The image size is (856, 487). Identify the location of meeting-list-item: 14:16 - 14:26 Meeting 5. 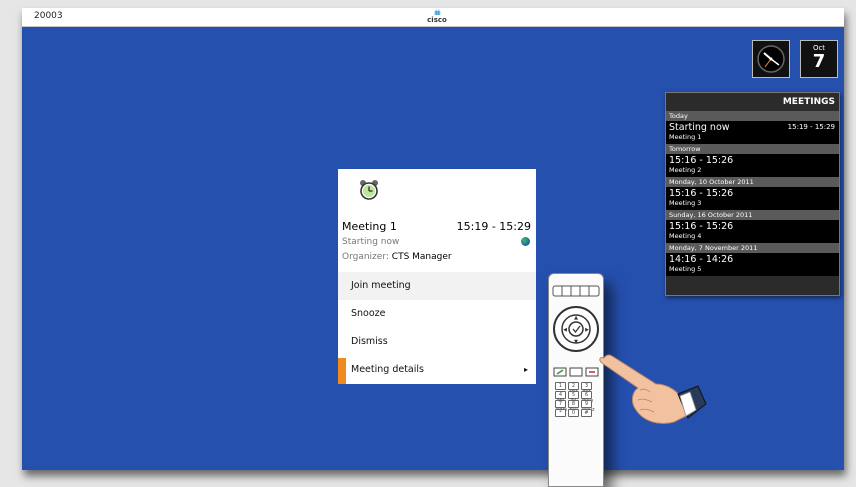
(752, 264).